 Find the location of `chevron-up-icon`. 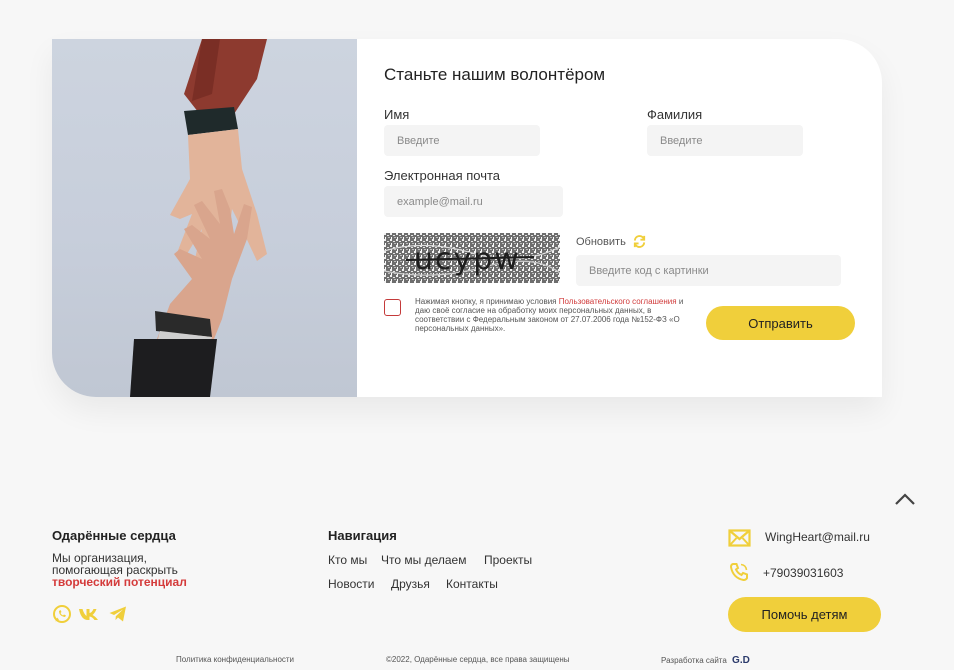

chevron-up-icon is located at coordinates (905, 499).